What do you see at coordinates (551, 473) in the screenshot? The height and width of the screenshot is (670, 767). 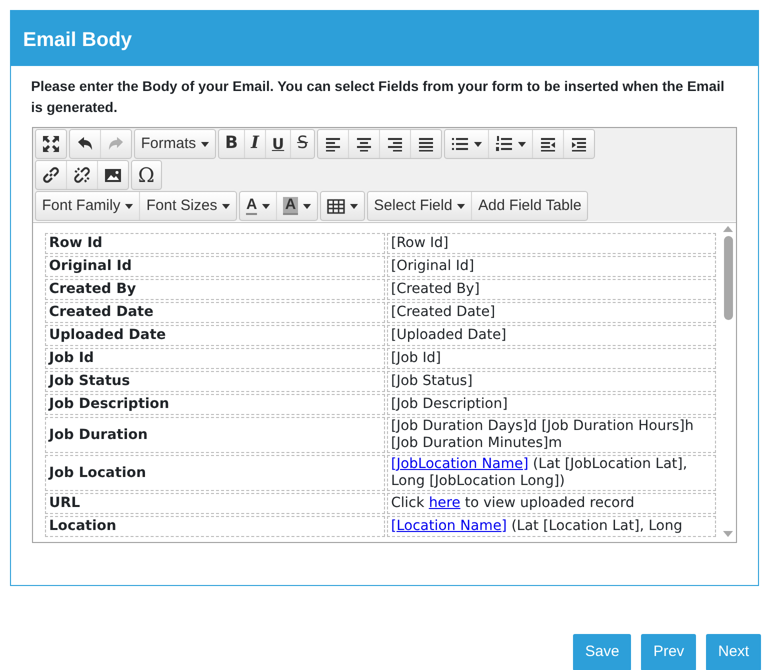 I see `table-cell: [JobLocation Name] (Lat [JobLocation Lat], Long [JobLocation Long])` at bounding box center [551, 473].